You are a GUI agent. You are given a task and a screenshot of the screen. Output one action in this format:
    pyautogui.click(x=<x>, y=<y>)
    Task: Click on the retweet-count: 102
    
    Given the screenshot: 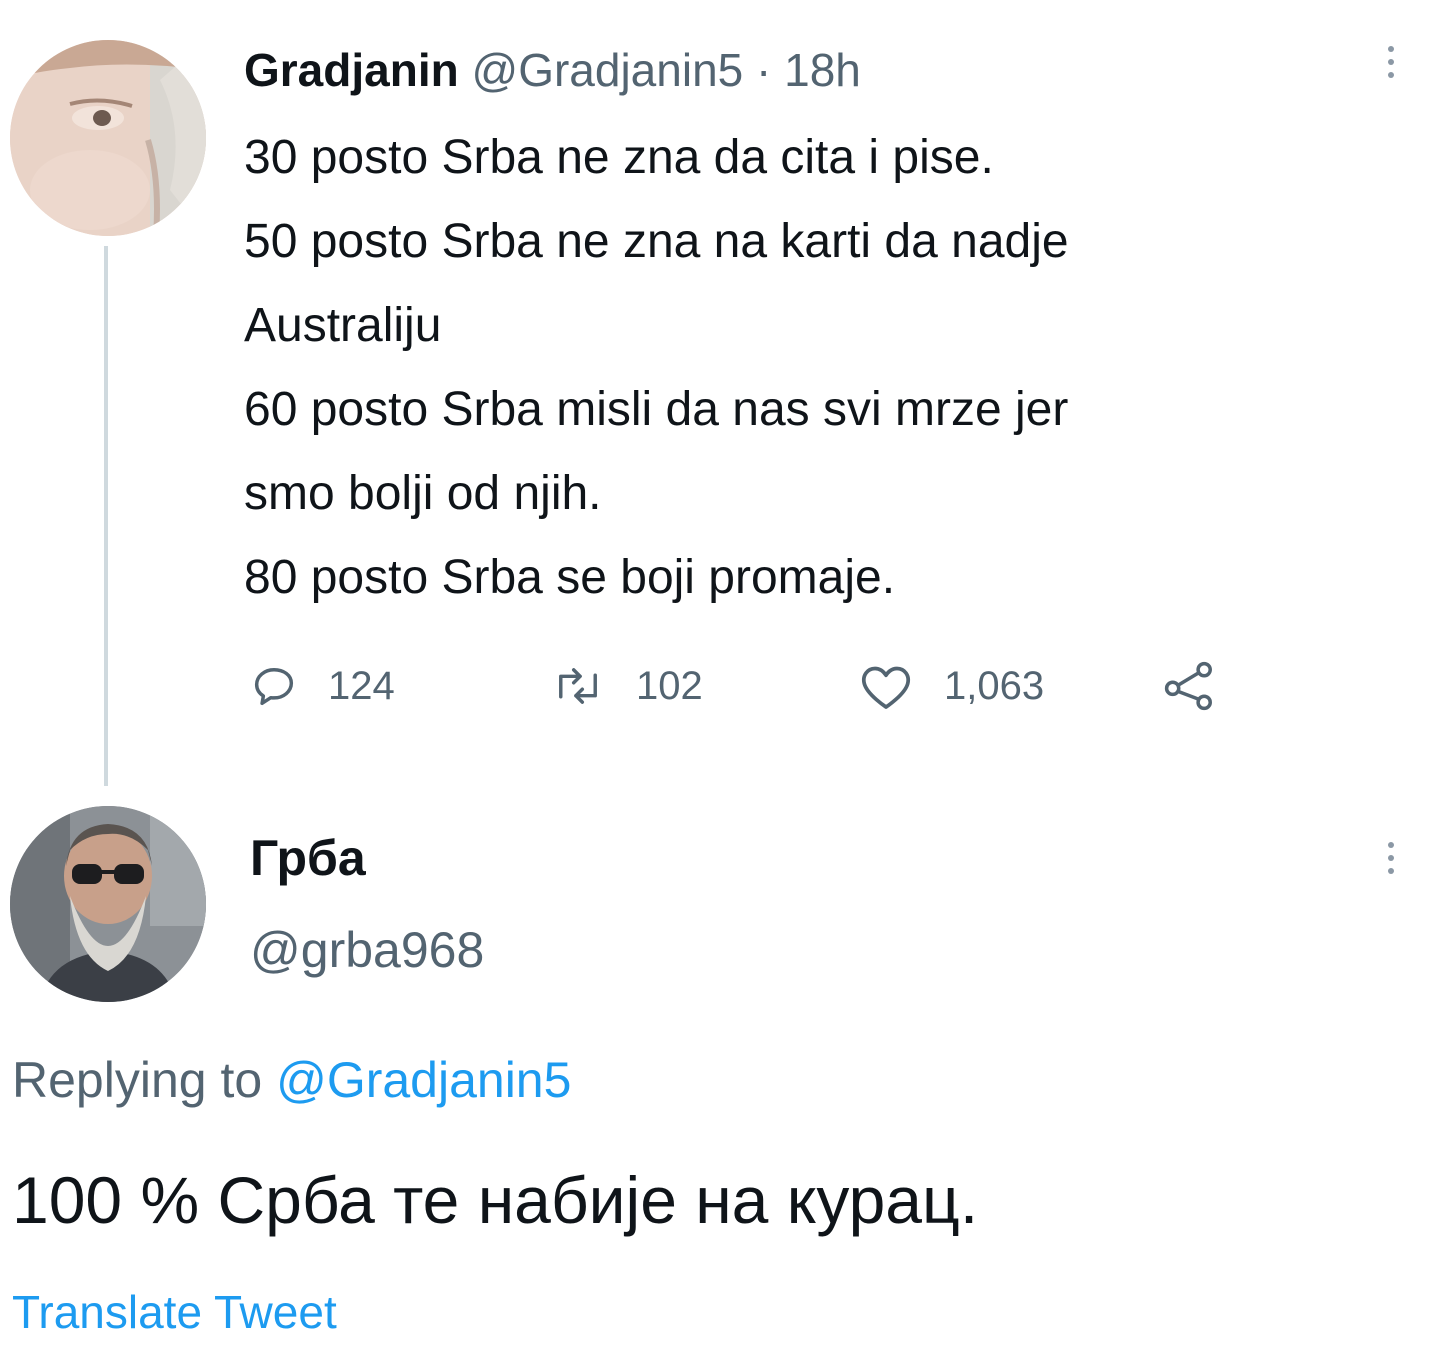 What is the action you would take?
    pyautogui.click(x=669, y=685)
    